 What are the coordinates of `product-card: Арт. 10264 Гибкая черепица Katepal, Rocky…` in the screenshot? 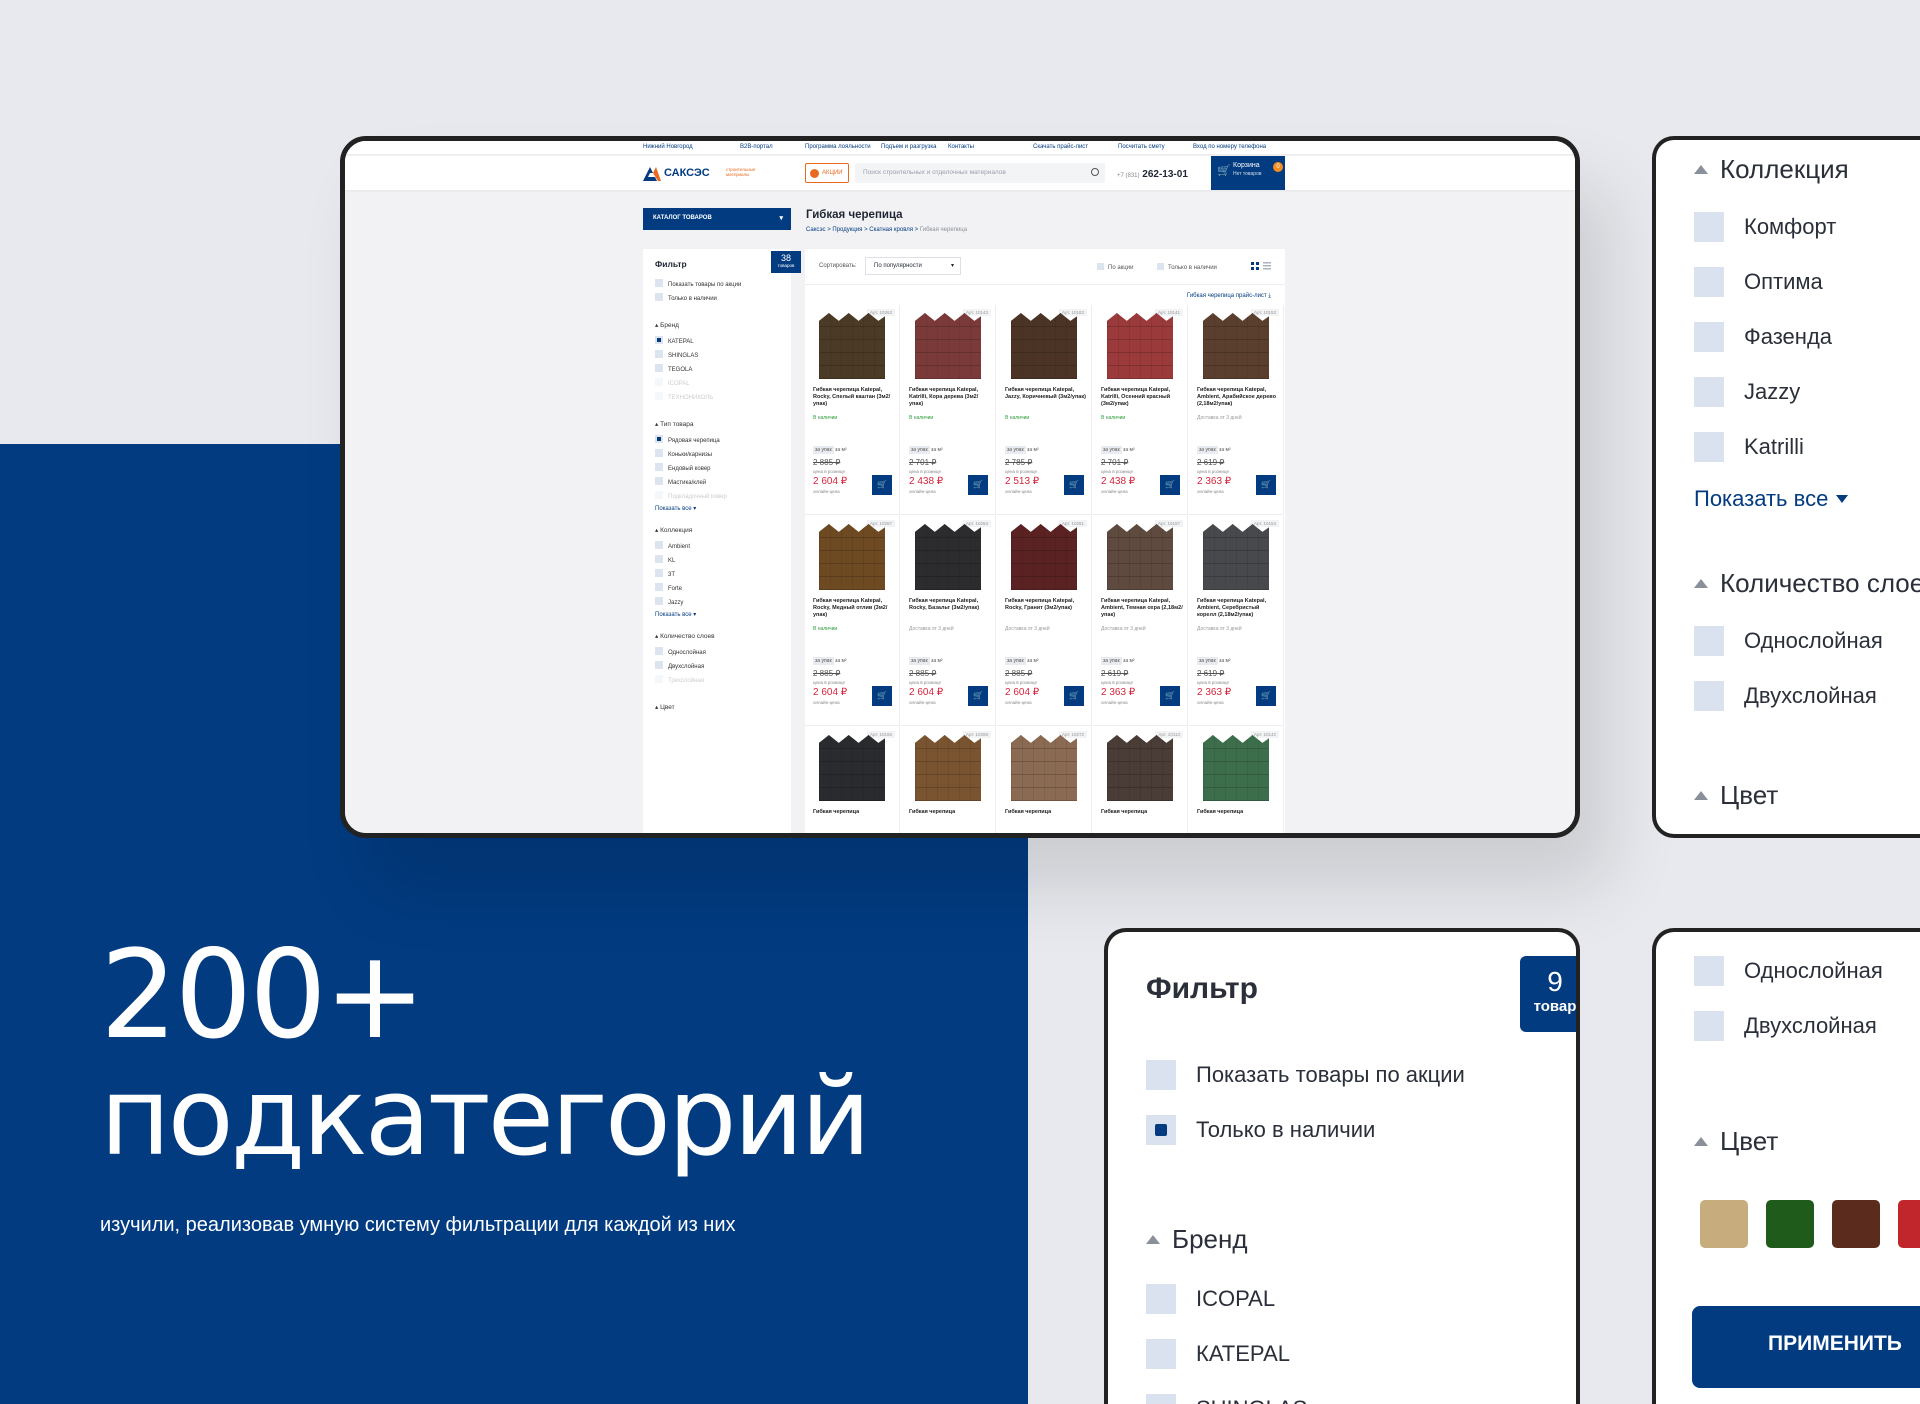 It's located at (948, 621).